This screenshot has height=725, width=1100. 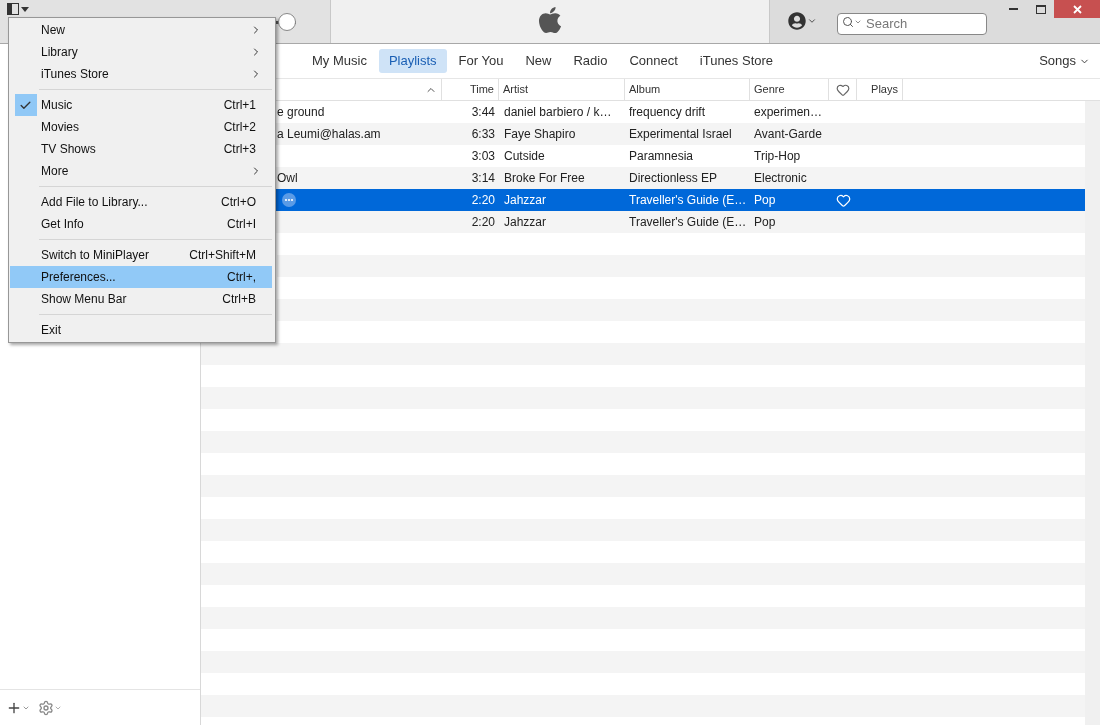 What do you see at coordinates (25, 9) in the screenshot?
I see `caret-icon` at bounding box center [25, 9].